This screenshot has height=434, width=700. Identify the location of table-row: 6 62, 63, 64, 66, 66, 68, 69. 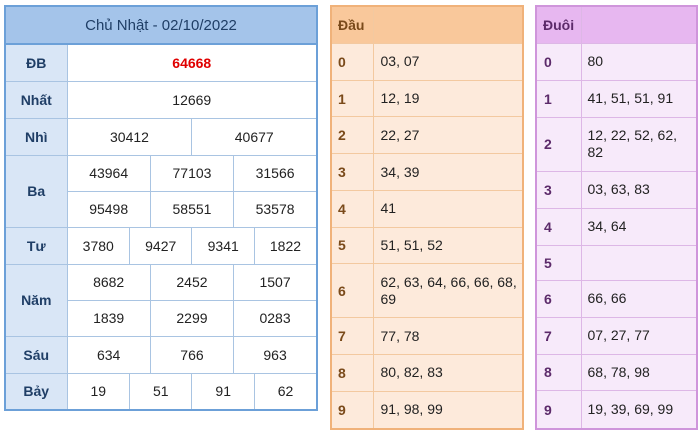
(427, 291).